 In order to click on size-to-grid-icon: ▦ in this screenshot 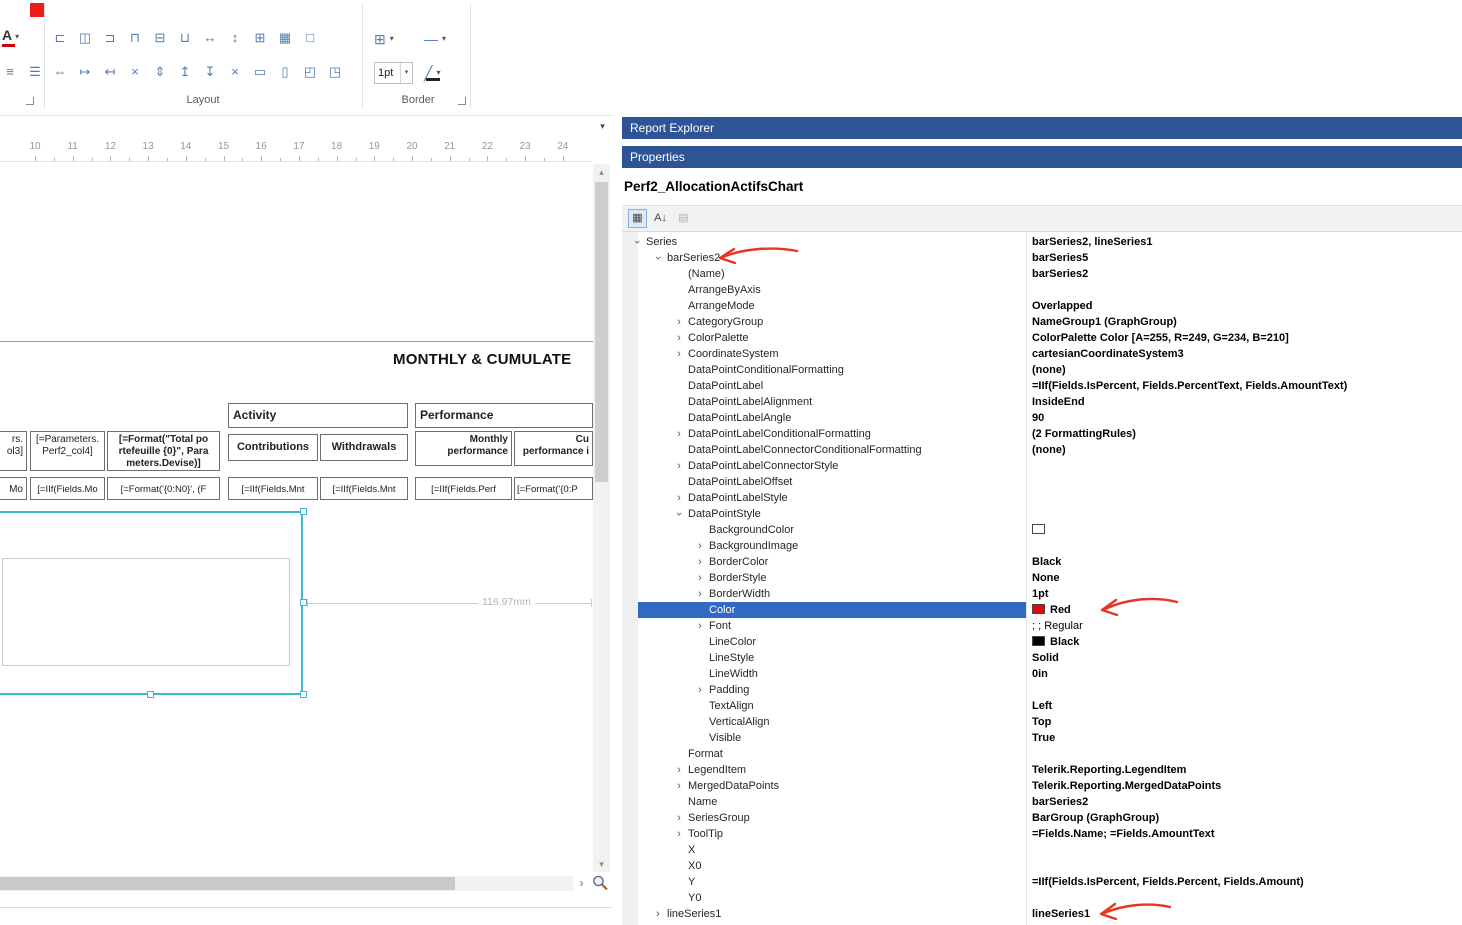, I will do `click(285, 38)`.